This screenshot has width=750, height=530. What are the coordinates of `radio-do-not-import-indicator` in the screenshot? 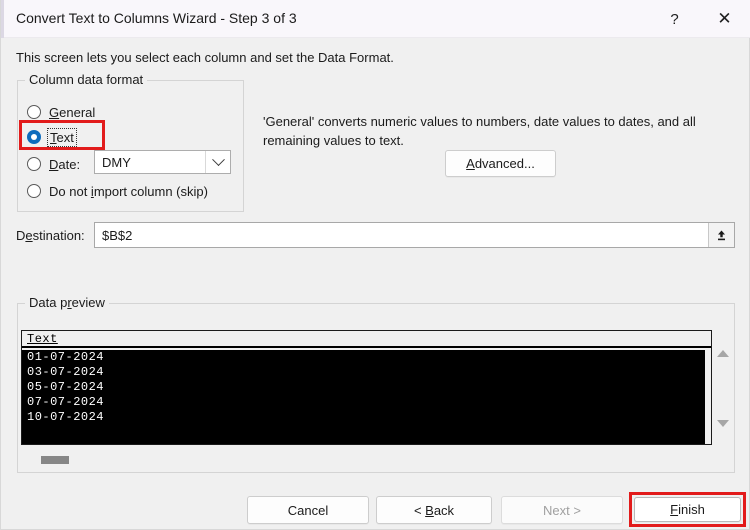 It's located at (34, 191).